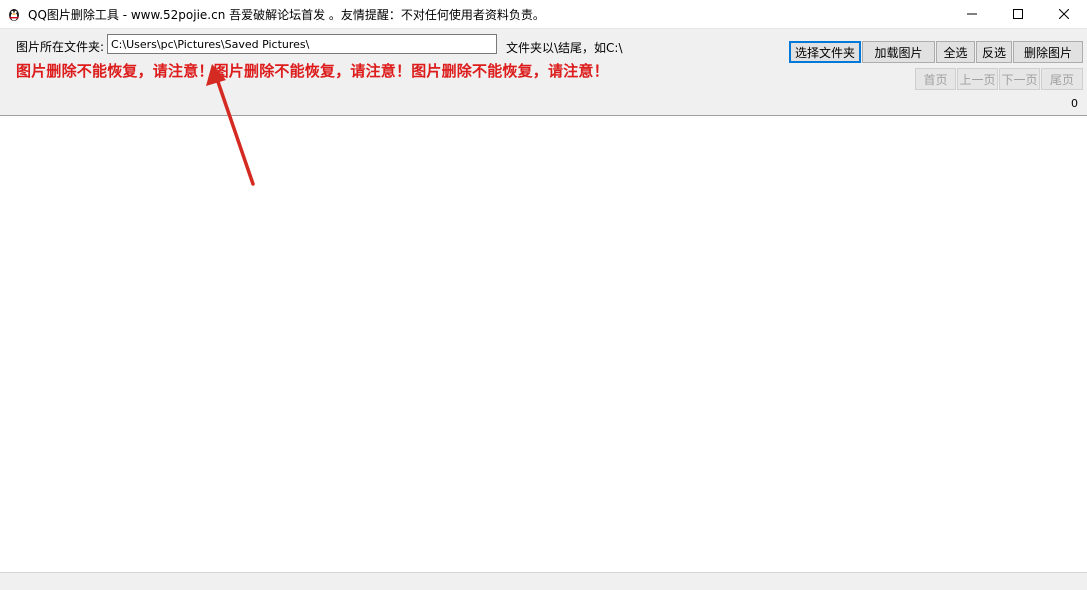 The width and height of the screenshot is (1087, 590). What do you see at coordinates (1048, 52) in the screenshot?
I see `delete-images-button: 删除图片` at bounding box center [1048, 52].